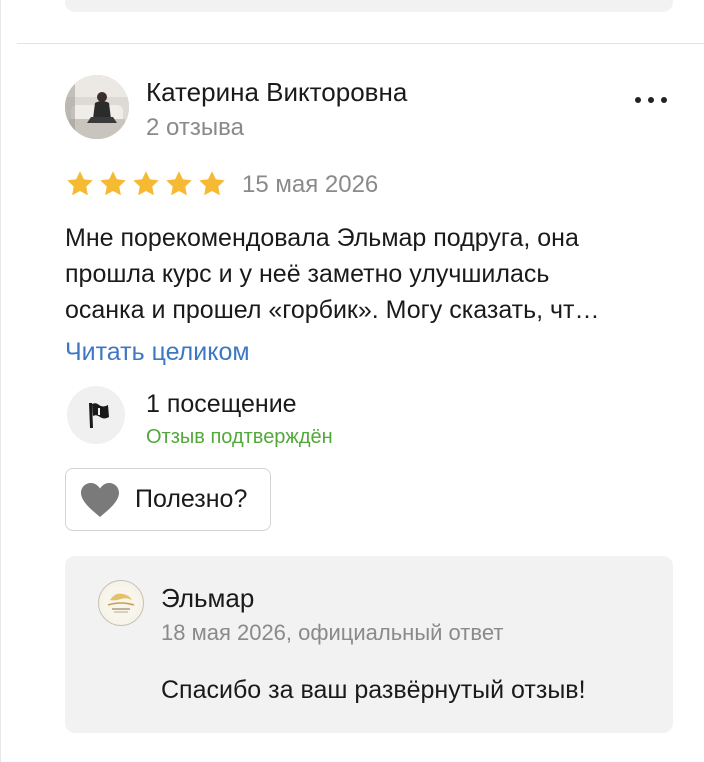 This screenshot has width=704, height=762. I want to click on avatar-photo, so click(97, 107).